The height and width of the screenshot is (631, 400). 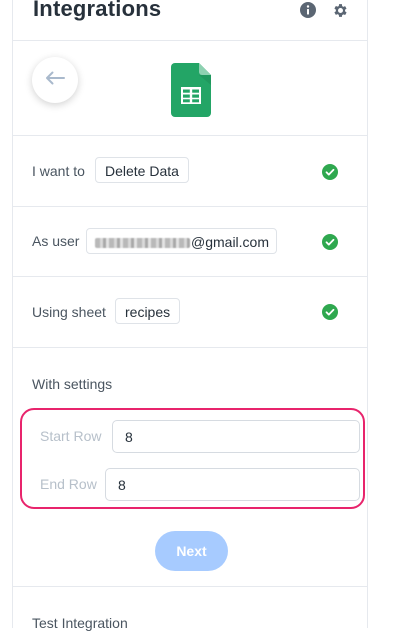 What do you see at coordinates (142, 170) in the screenshot?
I see `action-select: Delete Data` at bounding box center [142, 170].